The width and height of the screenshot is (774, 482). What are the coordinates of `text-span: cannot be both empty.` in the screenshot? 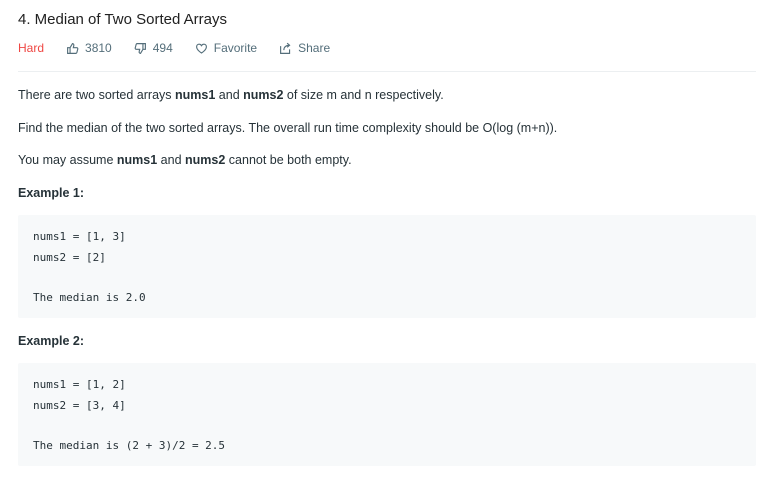 It's located at (288, 160).